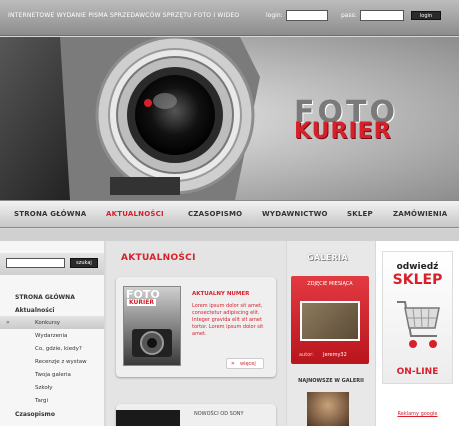 The image size is (459, 426). What do you see at coordinates (417, 280) in the screenshot?
I see `ad-text-shop: SKLEP` at bounding box center [417, 280].